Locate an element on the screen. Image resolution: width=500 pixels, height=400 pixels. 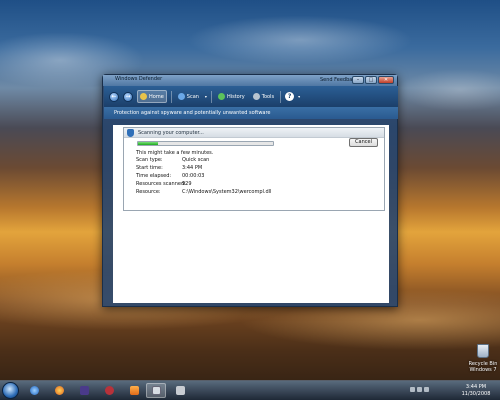
shield-icon is located at coordinates (130, 133).